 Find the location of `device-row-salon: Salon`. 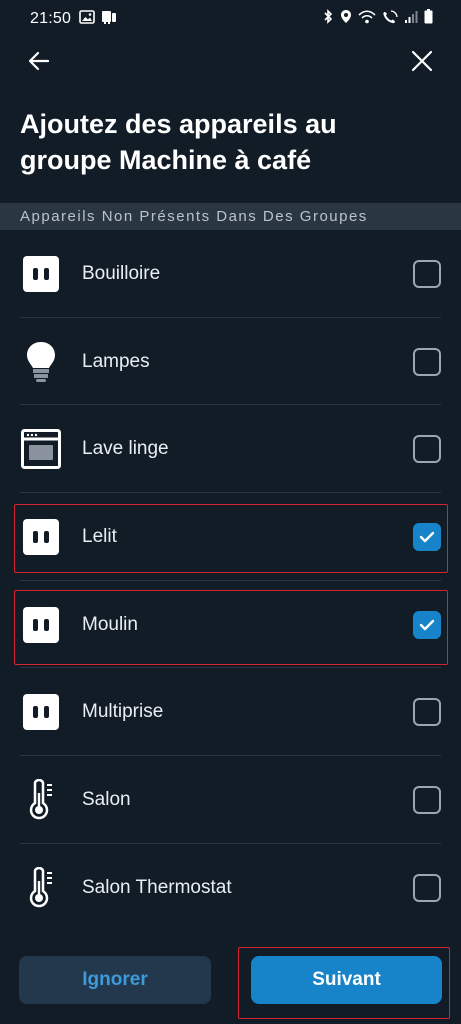

device-row-salon: Salon is located at coordinates (230, 800).